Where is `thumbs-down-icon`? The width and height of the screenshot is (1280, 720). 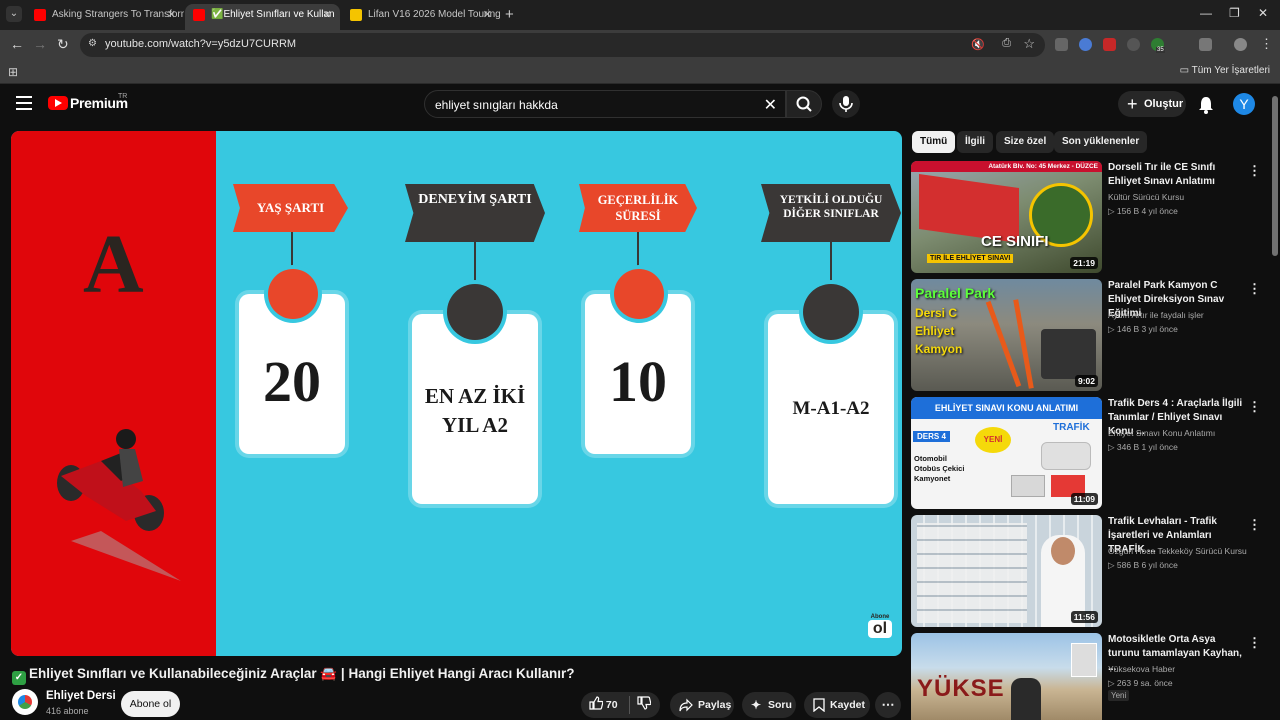
thumbs-down-icon is located at coordinates (644, 703).